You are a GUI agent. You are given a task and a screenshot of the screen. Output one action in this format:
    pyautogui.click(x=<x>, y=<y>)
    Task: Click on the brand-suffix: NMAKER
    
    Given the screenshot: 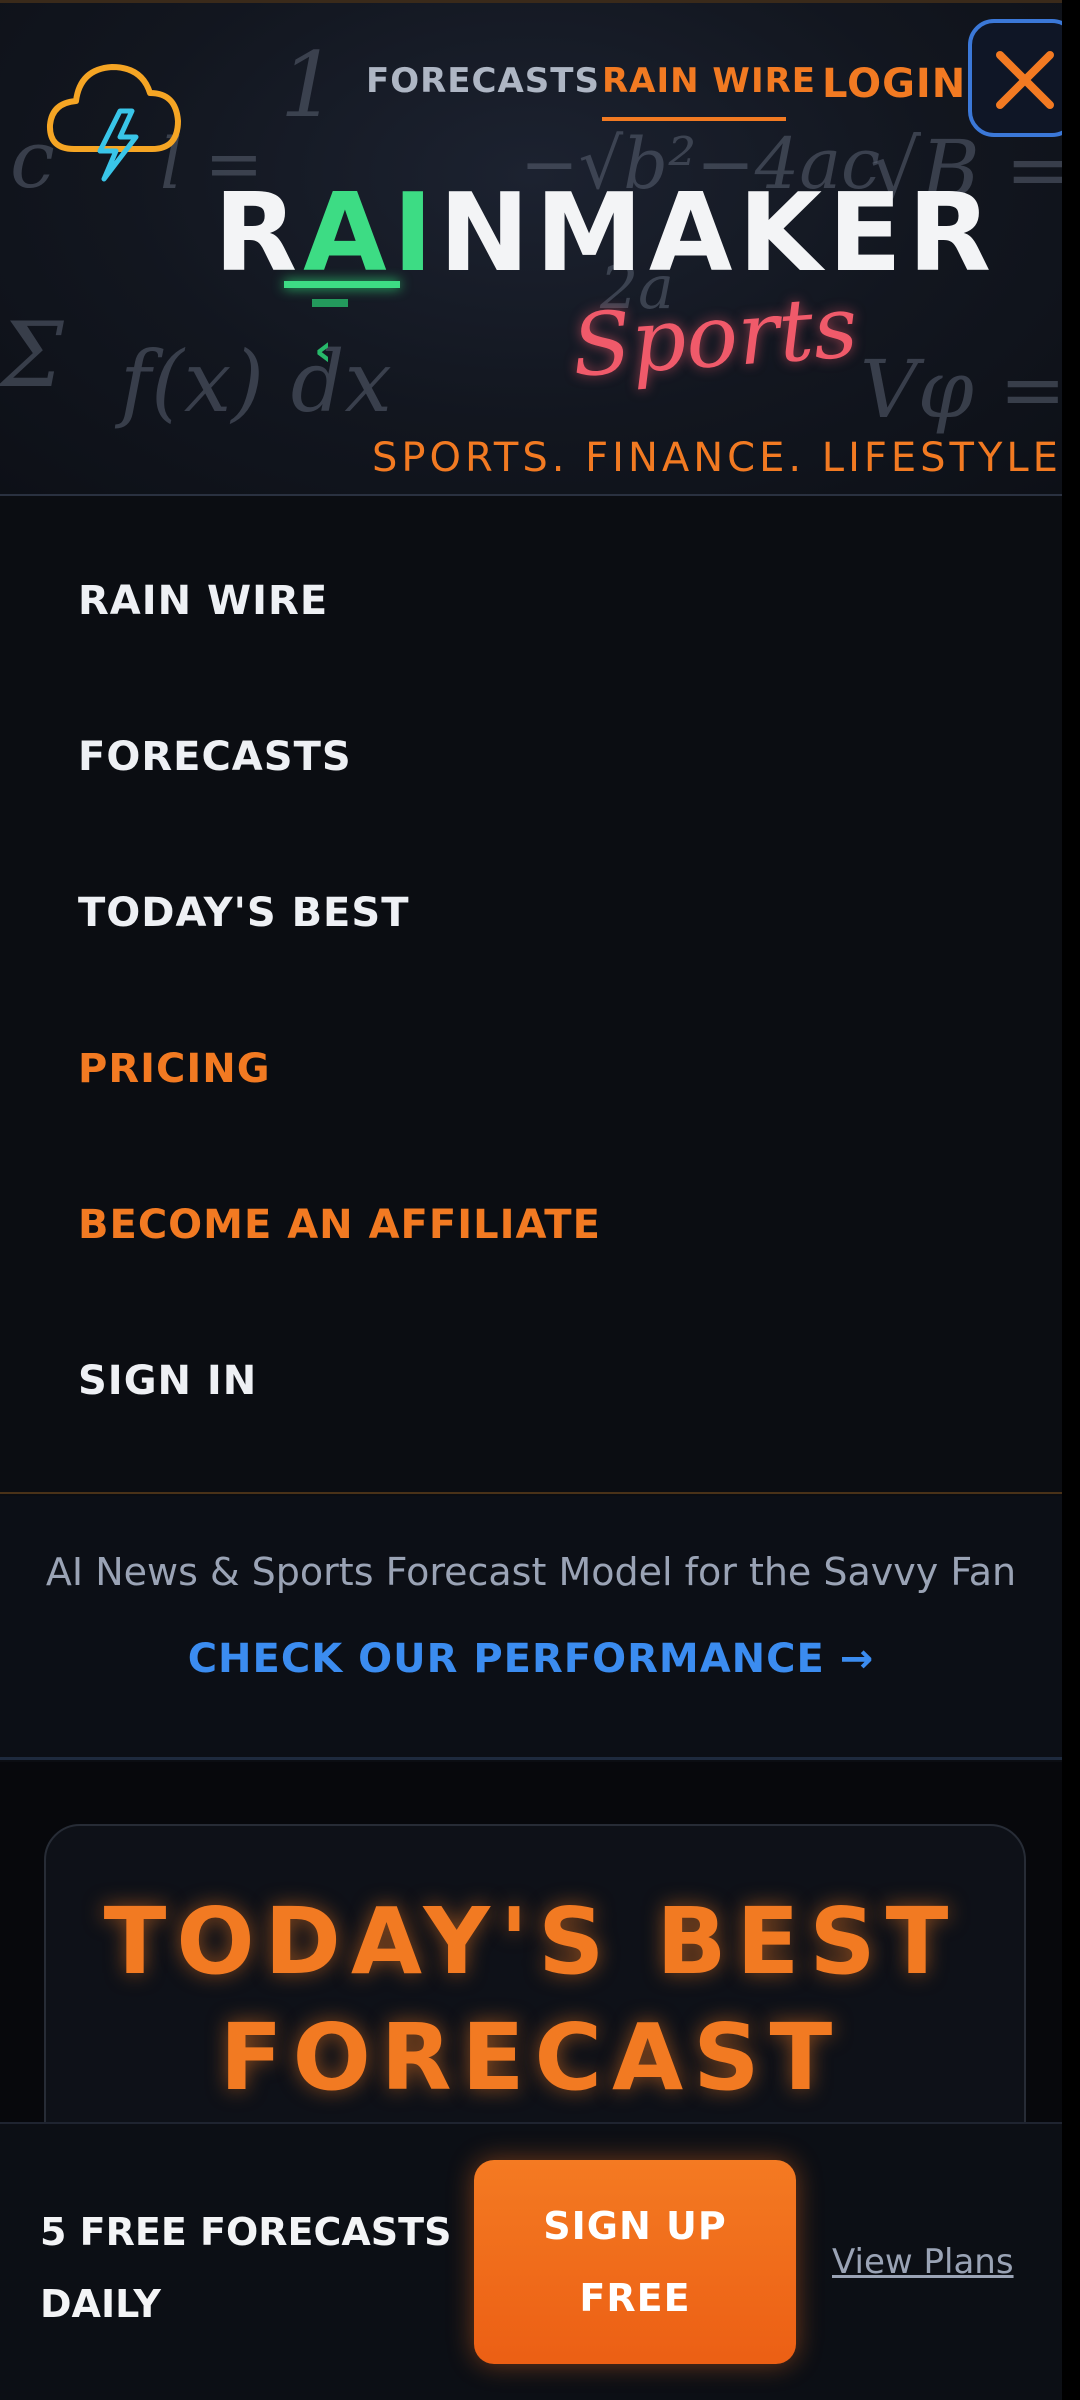 What is the action you would take?
    pyautogui.click(x=718, y=233)
    